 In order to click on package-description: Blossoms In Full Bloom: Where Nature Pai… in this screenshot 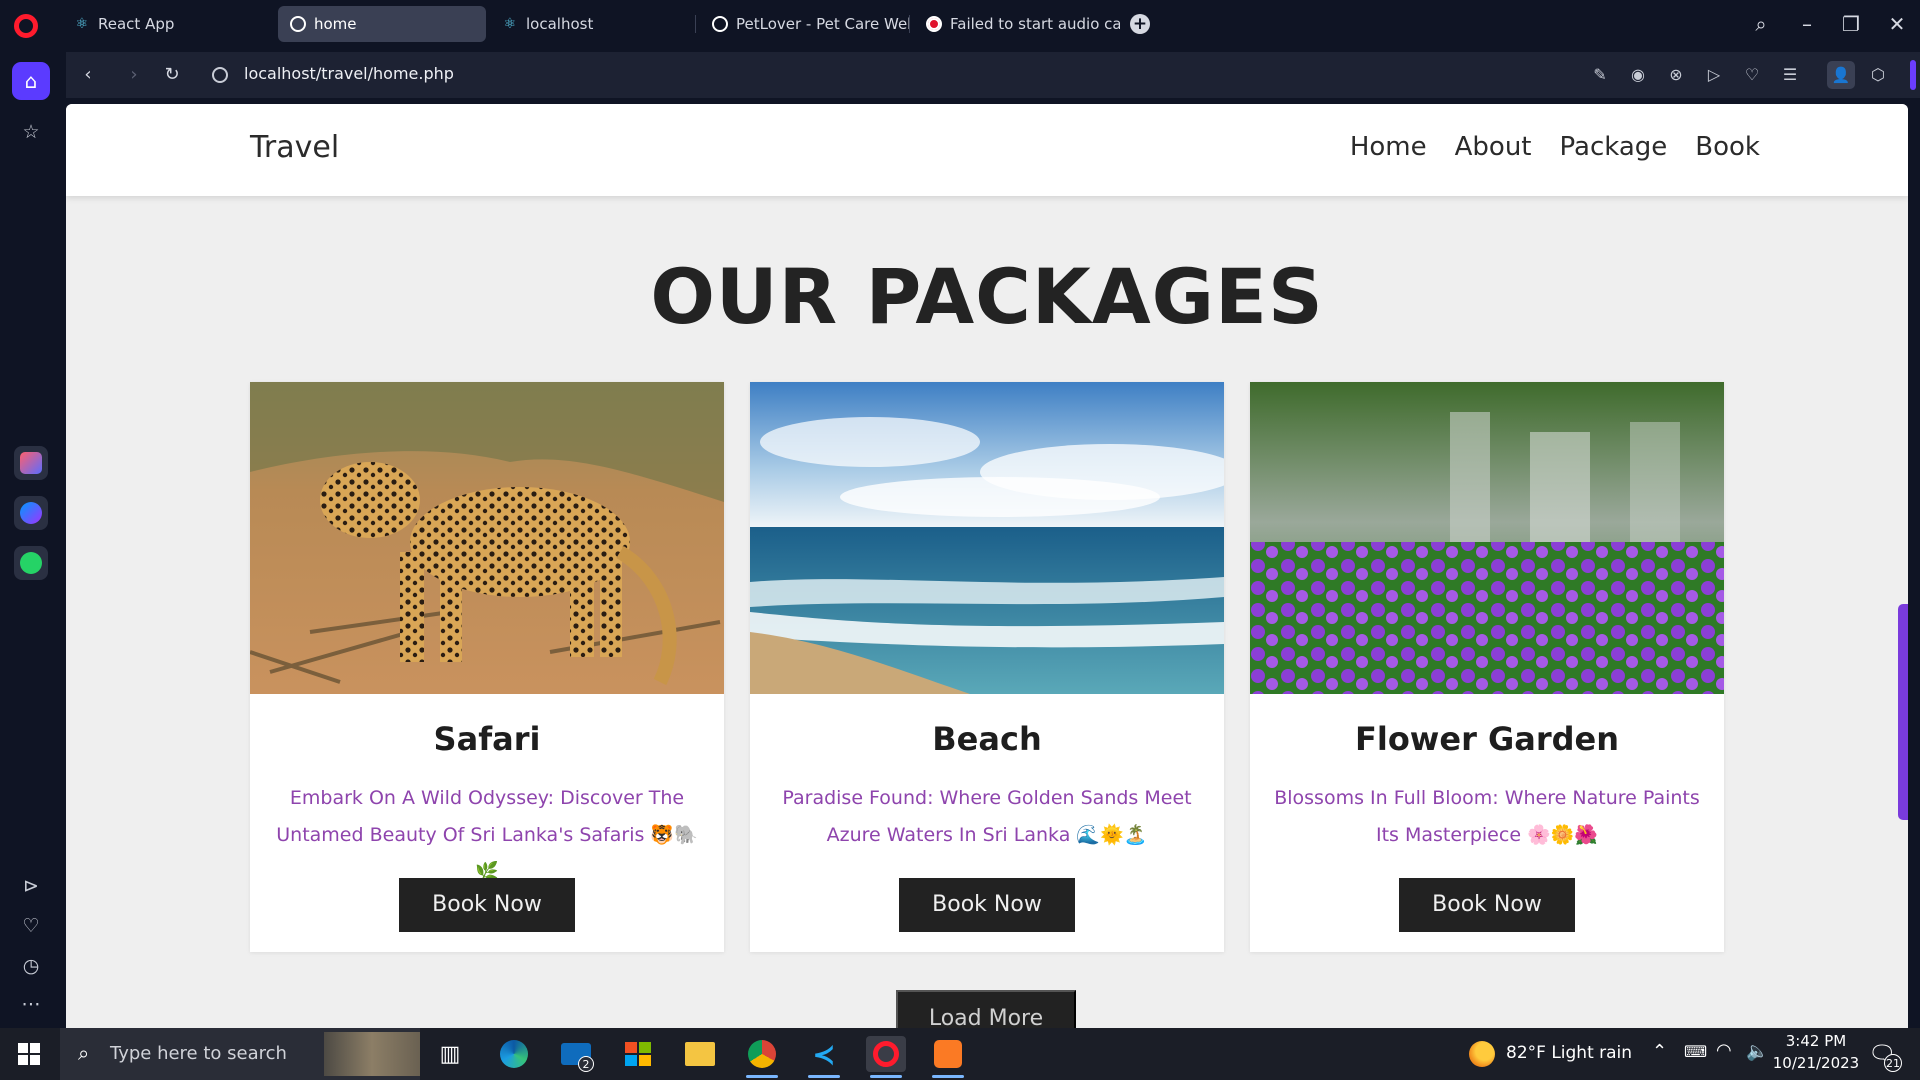, I will do `click(1487, 816)`.